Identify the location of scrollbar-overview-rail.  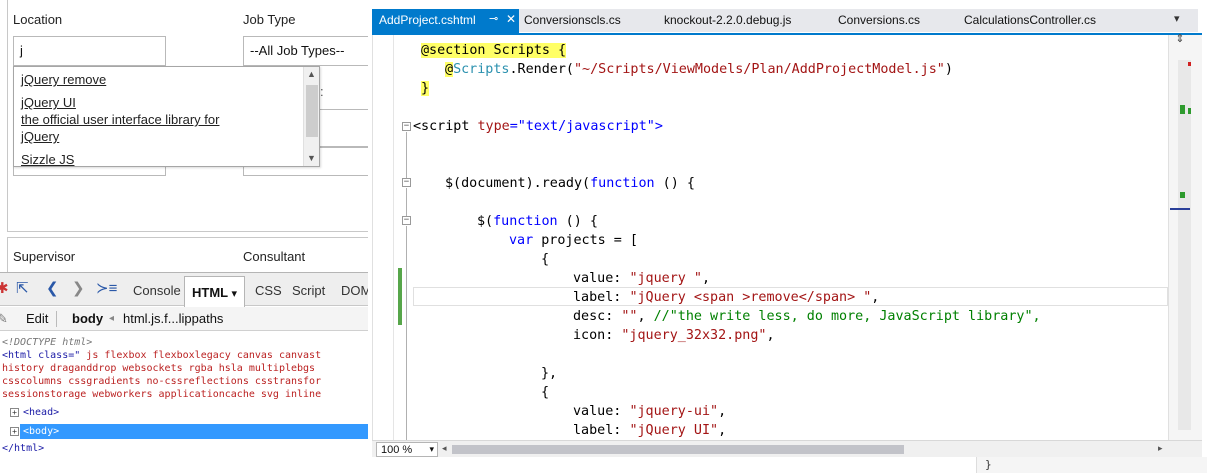
(1180, 245).